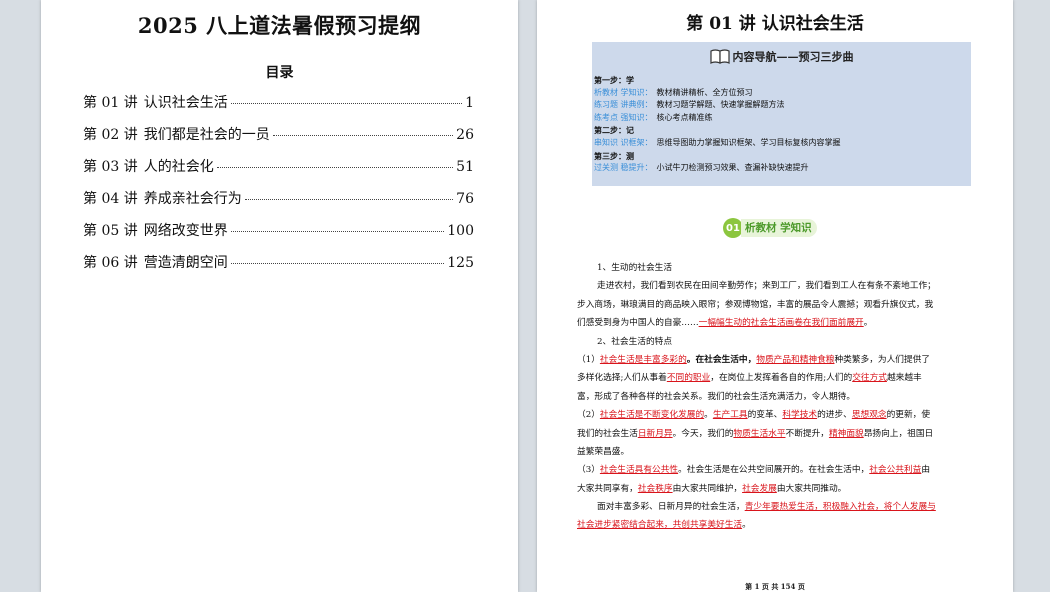 The image size is (1050, 592). I want to click on key-point-text: 社会发展, so click(759, 488).